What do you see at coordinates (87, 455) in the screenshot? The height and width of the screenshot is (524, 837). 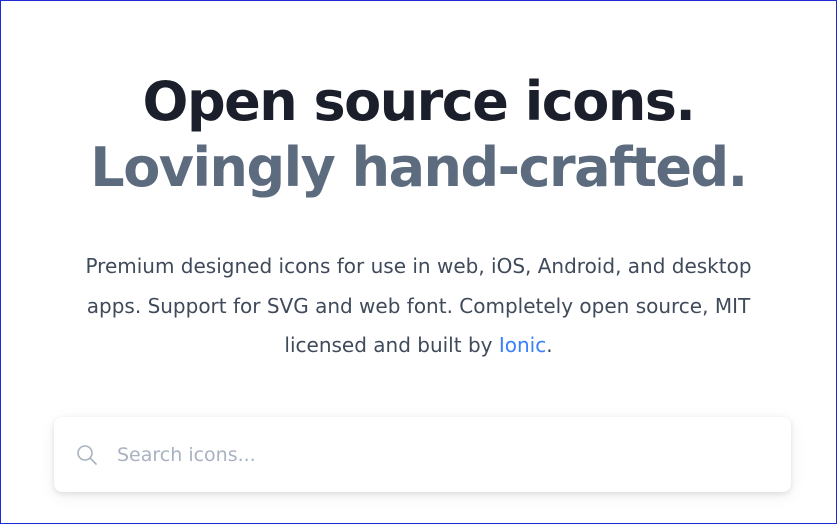 I see `search-icon` at bounding box center [87, 455].